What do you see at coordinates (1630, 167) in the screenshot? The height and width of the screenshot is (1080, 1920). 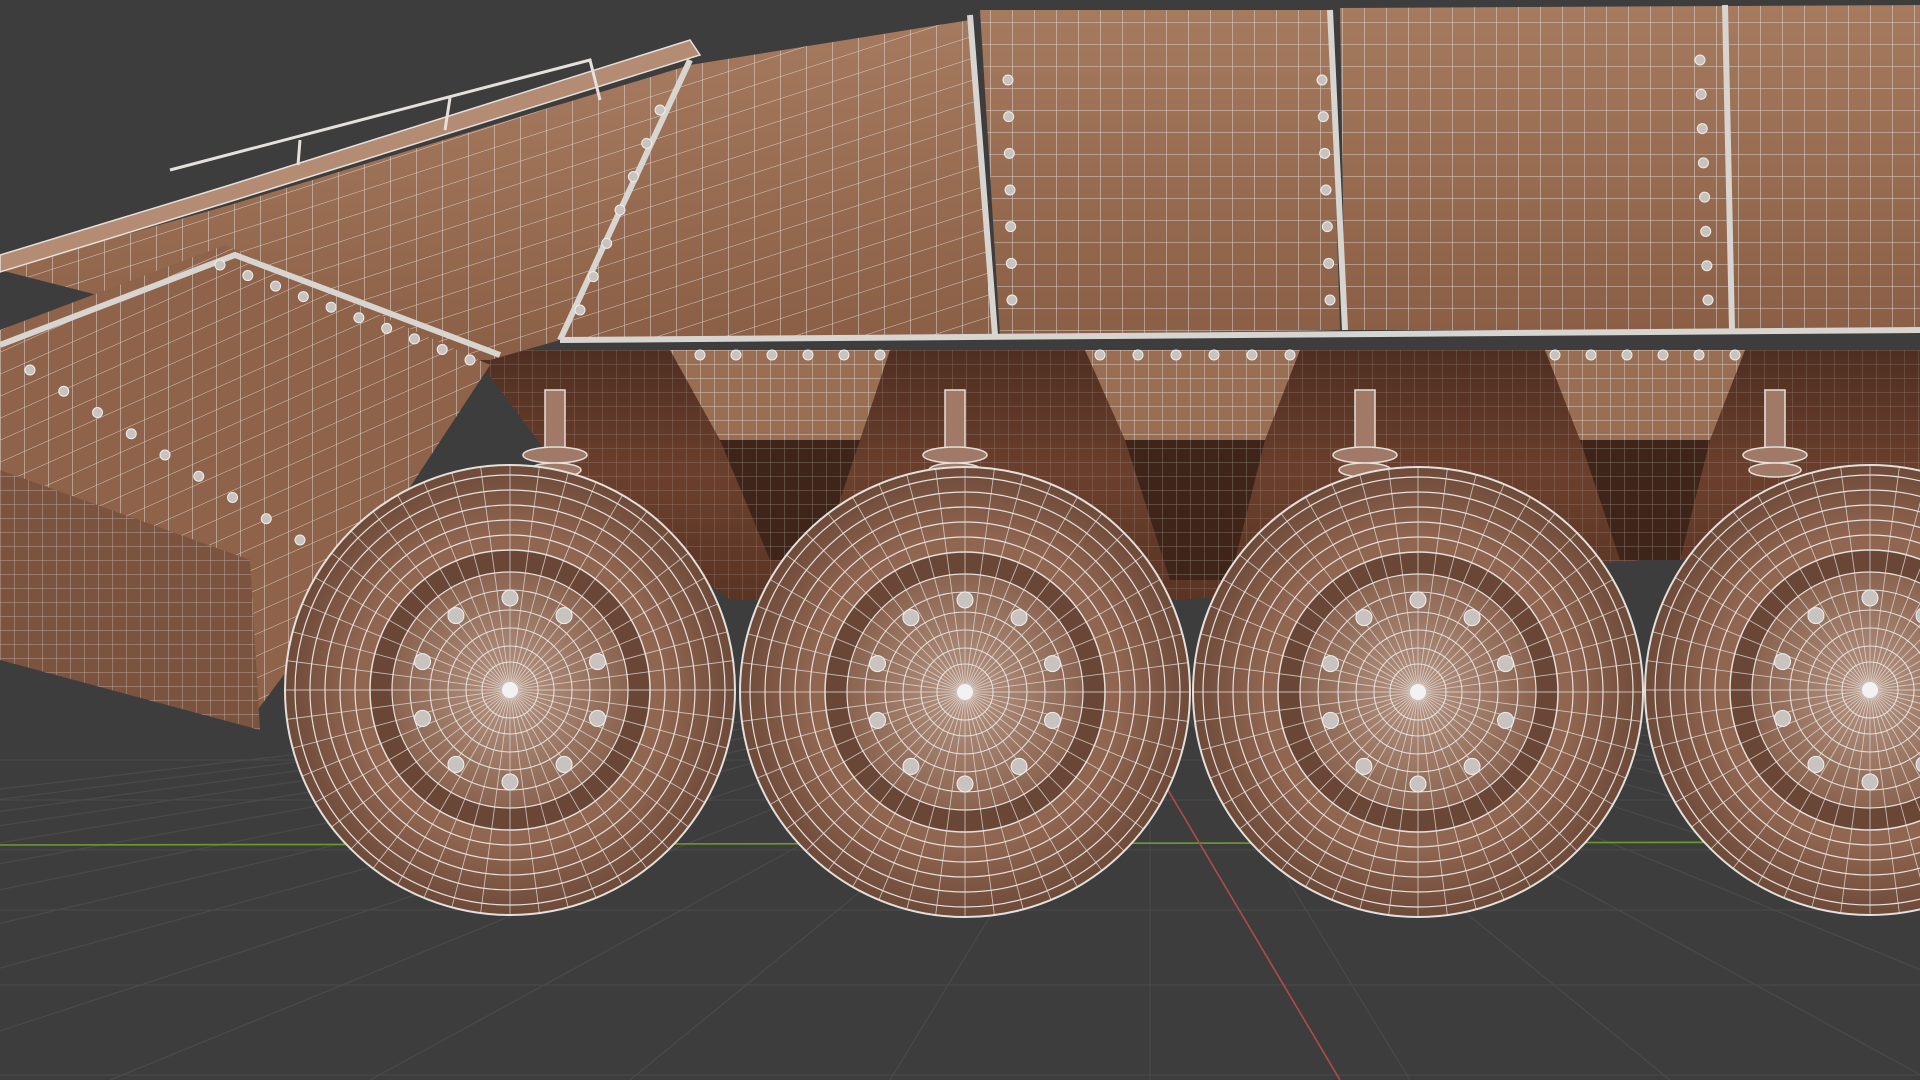 I see `hull-upper-panel-2-wire` at bounding box center [1630, 167].